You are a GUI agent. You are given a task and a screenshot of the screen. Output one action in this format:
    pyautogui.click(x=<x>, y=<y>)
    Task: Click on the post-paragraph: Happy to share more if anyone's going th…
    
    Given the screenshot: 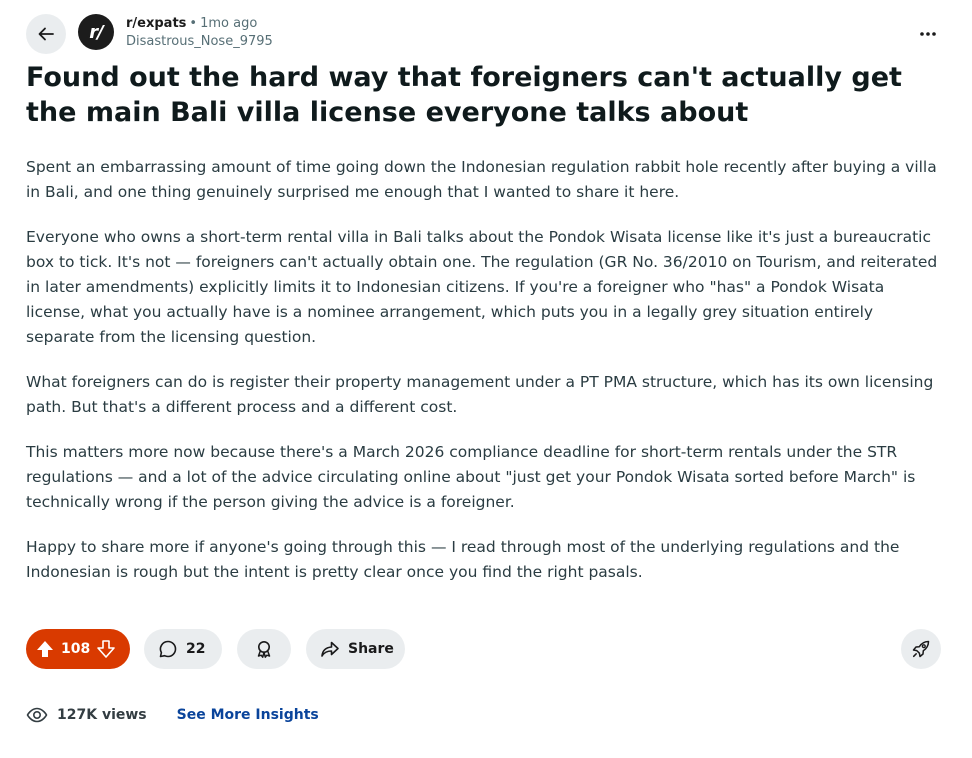 What is the action you would take?
    pyautogui.click(x=463, y=559)
    